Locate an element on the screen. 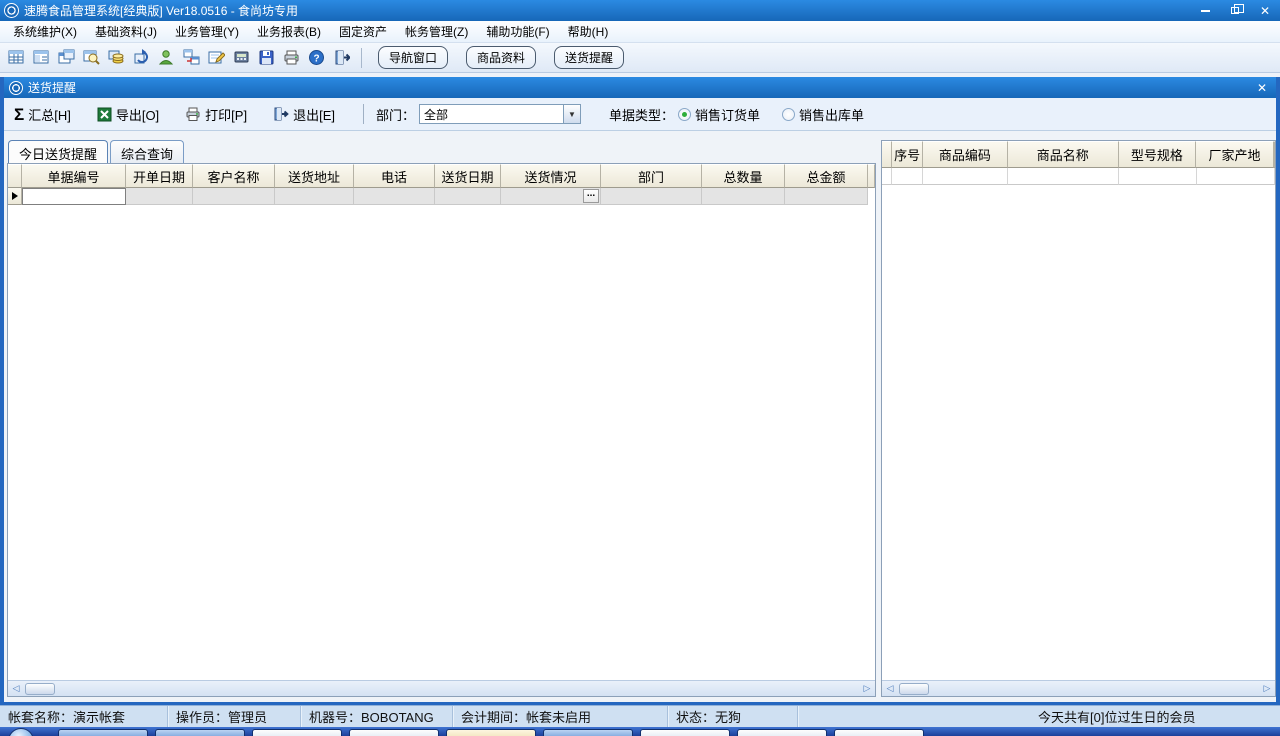 Image resolution: width=1280 pixels, height=736 pixels. window-icon is located at coordinates (66, 57).